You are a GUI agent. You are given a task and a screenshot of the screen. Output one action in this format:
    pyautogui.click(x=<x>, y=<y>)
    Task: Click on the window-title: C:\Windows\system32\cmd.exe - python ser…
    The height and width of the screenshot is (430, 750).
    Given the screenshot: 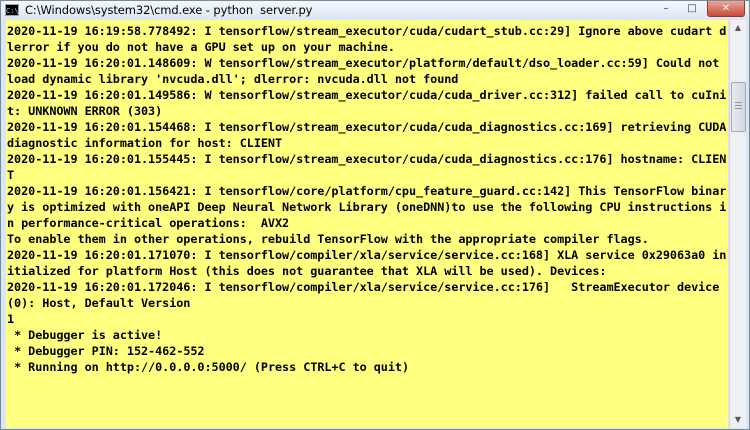 What is the action you would take?
    pyautogui.click(x=169, y=10)
    